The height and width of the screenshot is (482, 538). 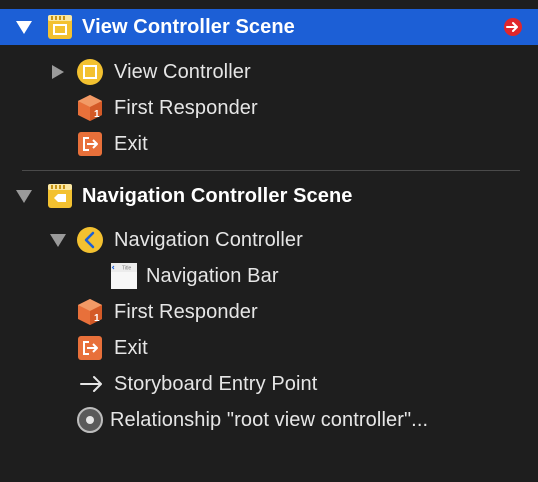 I want to click on disclosure-triangle-collapsed-icon, so click(x=58, y=72).